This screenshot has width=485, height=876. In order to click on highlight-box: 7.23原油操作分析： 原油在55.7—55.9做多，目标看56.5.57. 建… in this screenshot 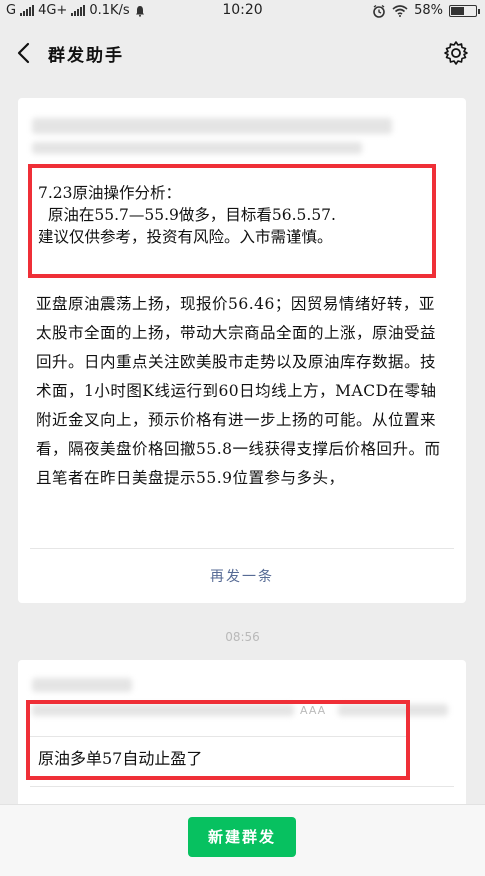, I will do `click(232, 221)`.